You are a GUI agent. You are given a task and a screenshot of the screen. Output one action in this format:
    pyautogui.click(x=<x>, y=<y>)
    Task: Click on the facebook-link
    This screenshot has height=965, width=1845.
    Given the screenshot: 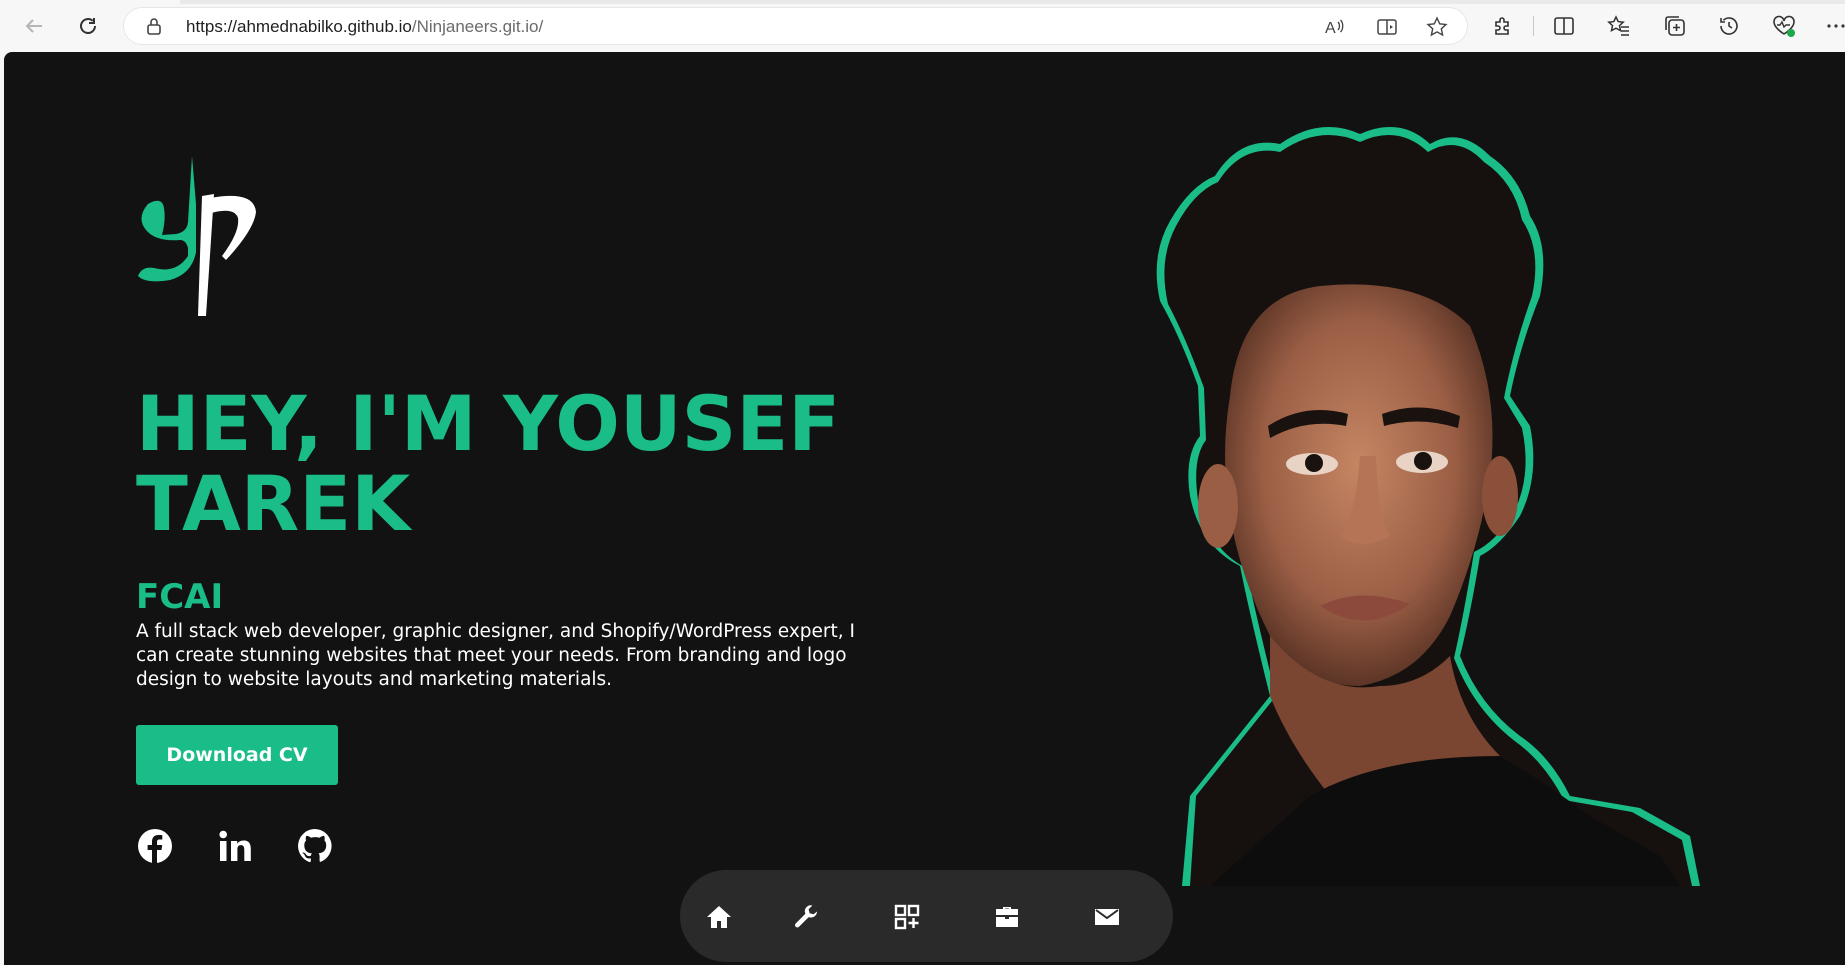 What is the action you would take?
    pyautogui.click(x=155, y=846)
    